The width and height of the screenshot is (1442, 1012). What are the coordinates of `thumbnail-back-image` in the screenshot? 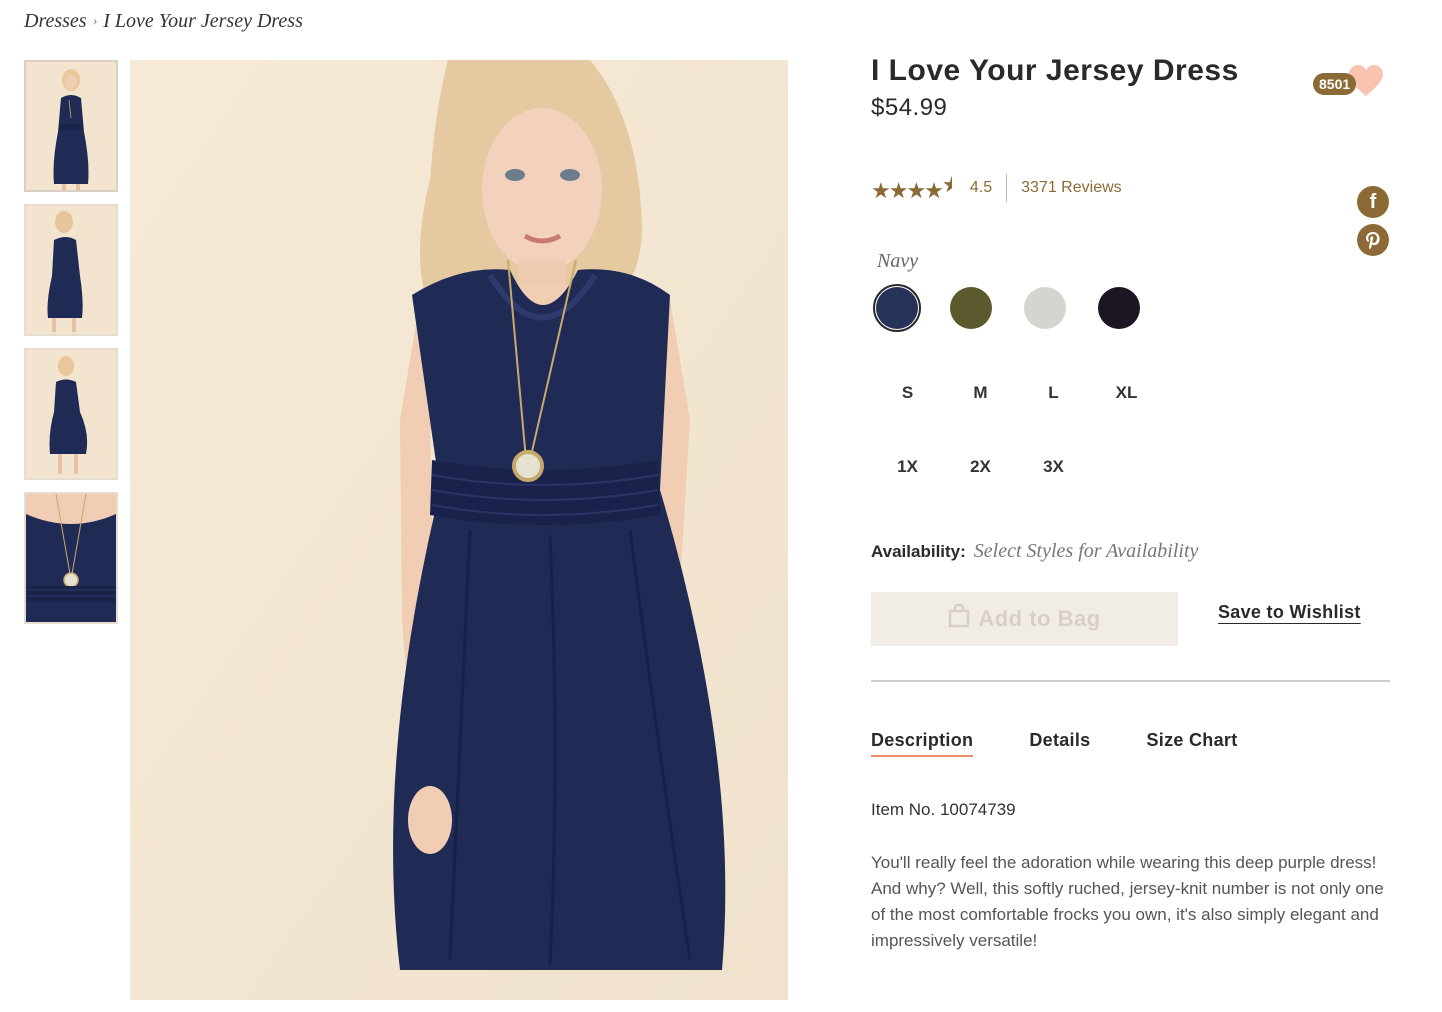 It's located at (71, 270).